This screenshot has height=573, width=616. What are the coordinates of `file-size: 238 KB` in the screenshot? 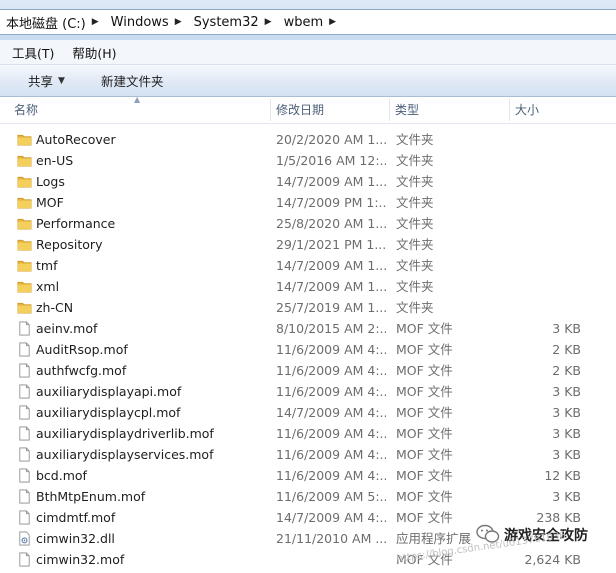 It's located at (558, 517).